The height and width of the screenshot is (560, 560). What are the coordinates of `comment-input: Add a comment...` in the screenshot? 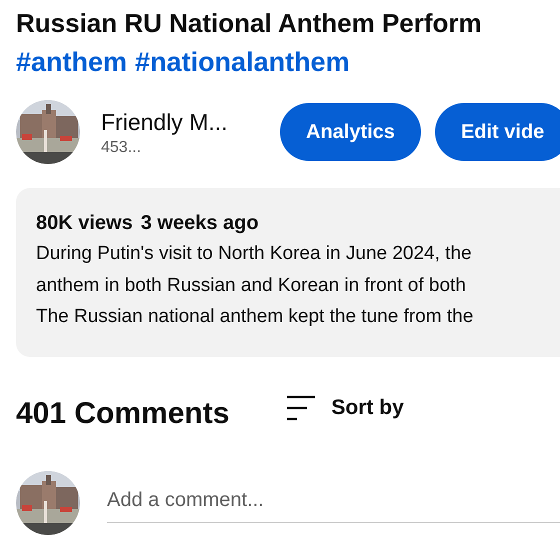 It's located at (333, 502).